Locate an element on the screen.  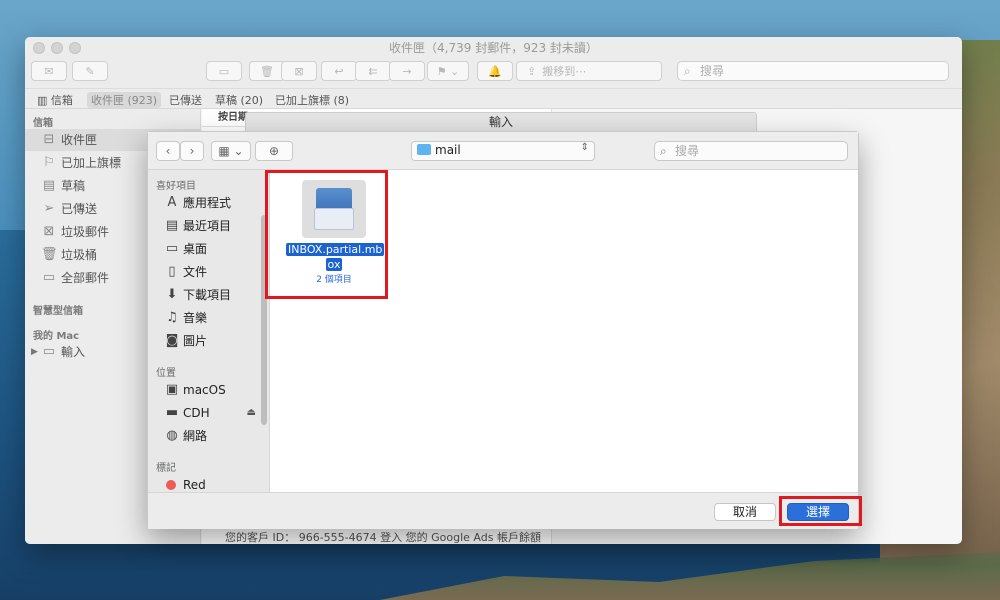
dialog-search-placeholder: 搜尋 is located at coordinates (687, 151).